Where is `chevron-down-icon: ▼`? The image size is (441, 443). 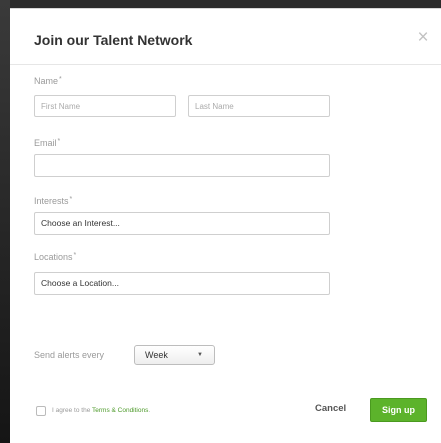 chevron-down-icon: ▼ is located at coordinates (200, 355).